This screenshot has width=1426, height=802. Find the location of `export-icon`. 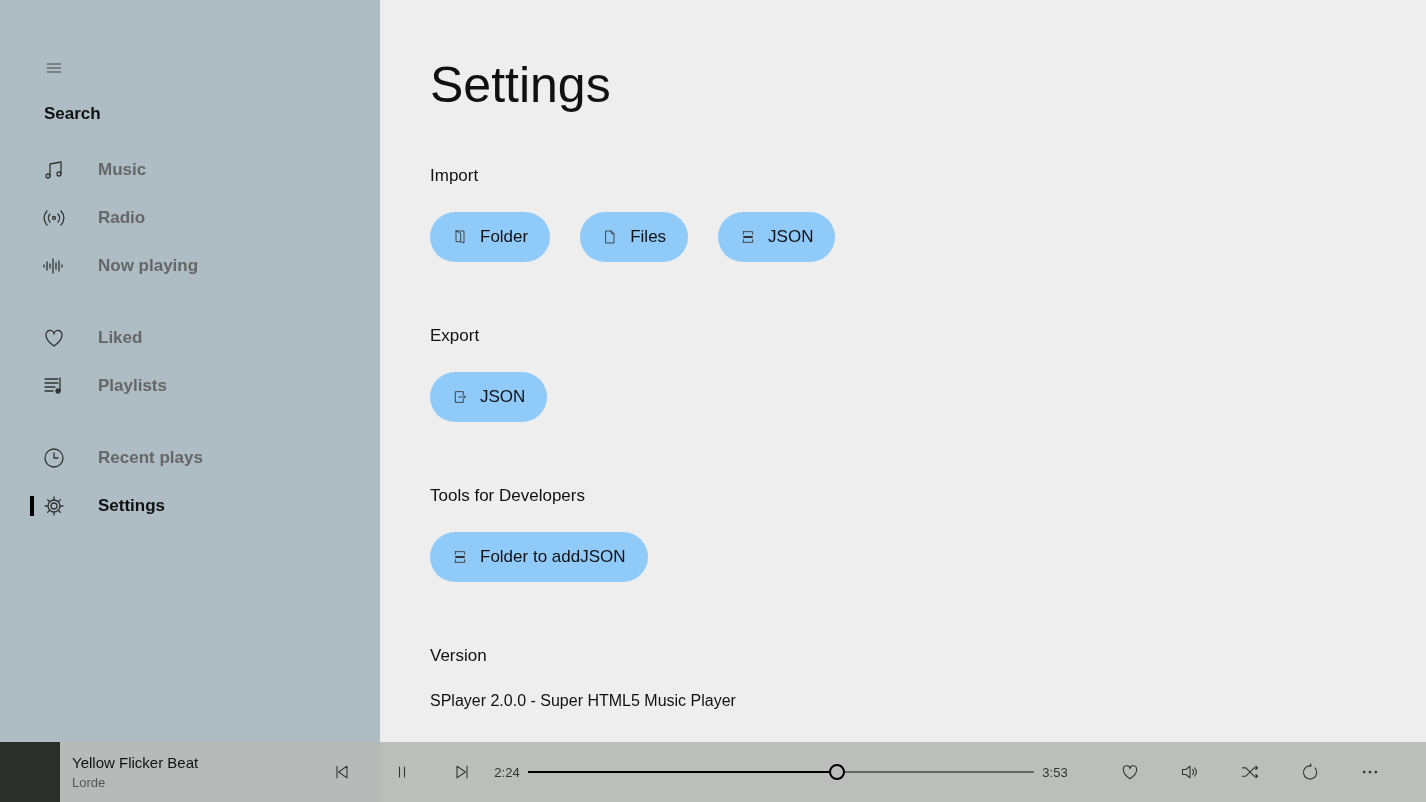

export-icon is located at coordinates (460, 397).